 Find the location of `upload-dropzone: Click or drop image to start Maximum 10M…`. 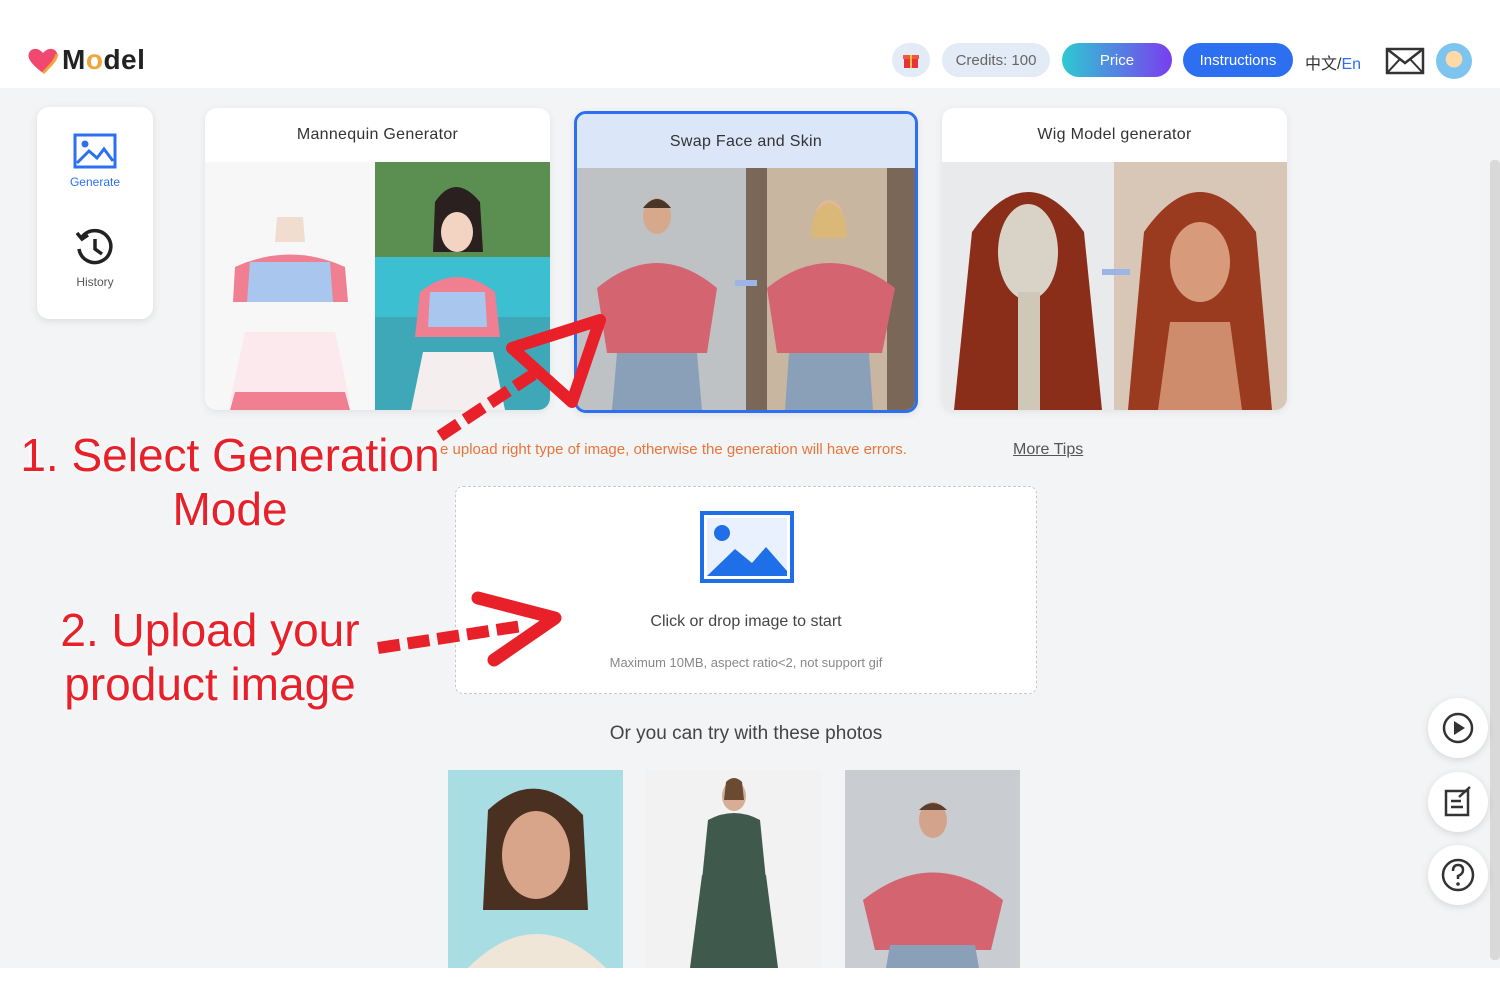

upload-dropzone: Click or drop image to start Maximum 10M… is located at coordinates (746, 590).